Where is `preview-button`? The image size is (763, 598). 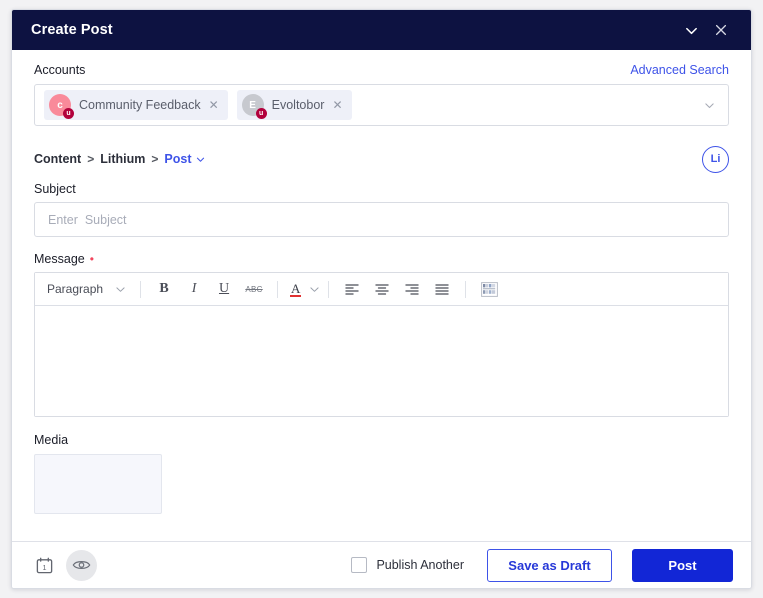 preview-button is located at coordinates (81, 565).